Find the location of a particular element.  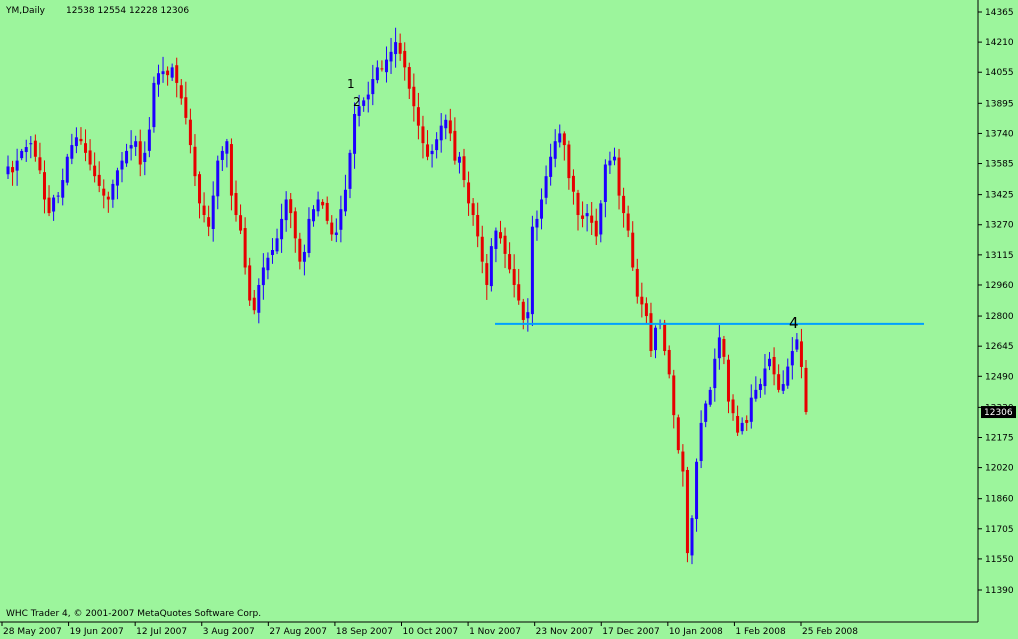

x-tick-label: 18 Sep 2007 is located at coordinates (364, 632).